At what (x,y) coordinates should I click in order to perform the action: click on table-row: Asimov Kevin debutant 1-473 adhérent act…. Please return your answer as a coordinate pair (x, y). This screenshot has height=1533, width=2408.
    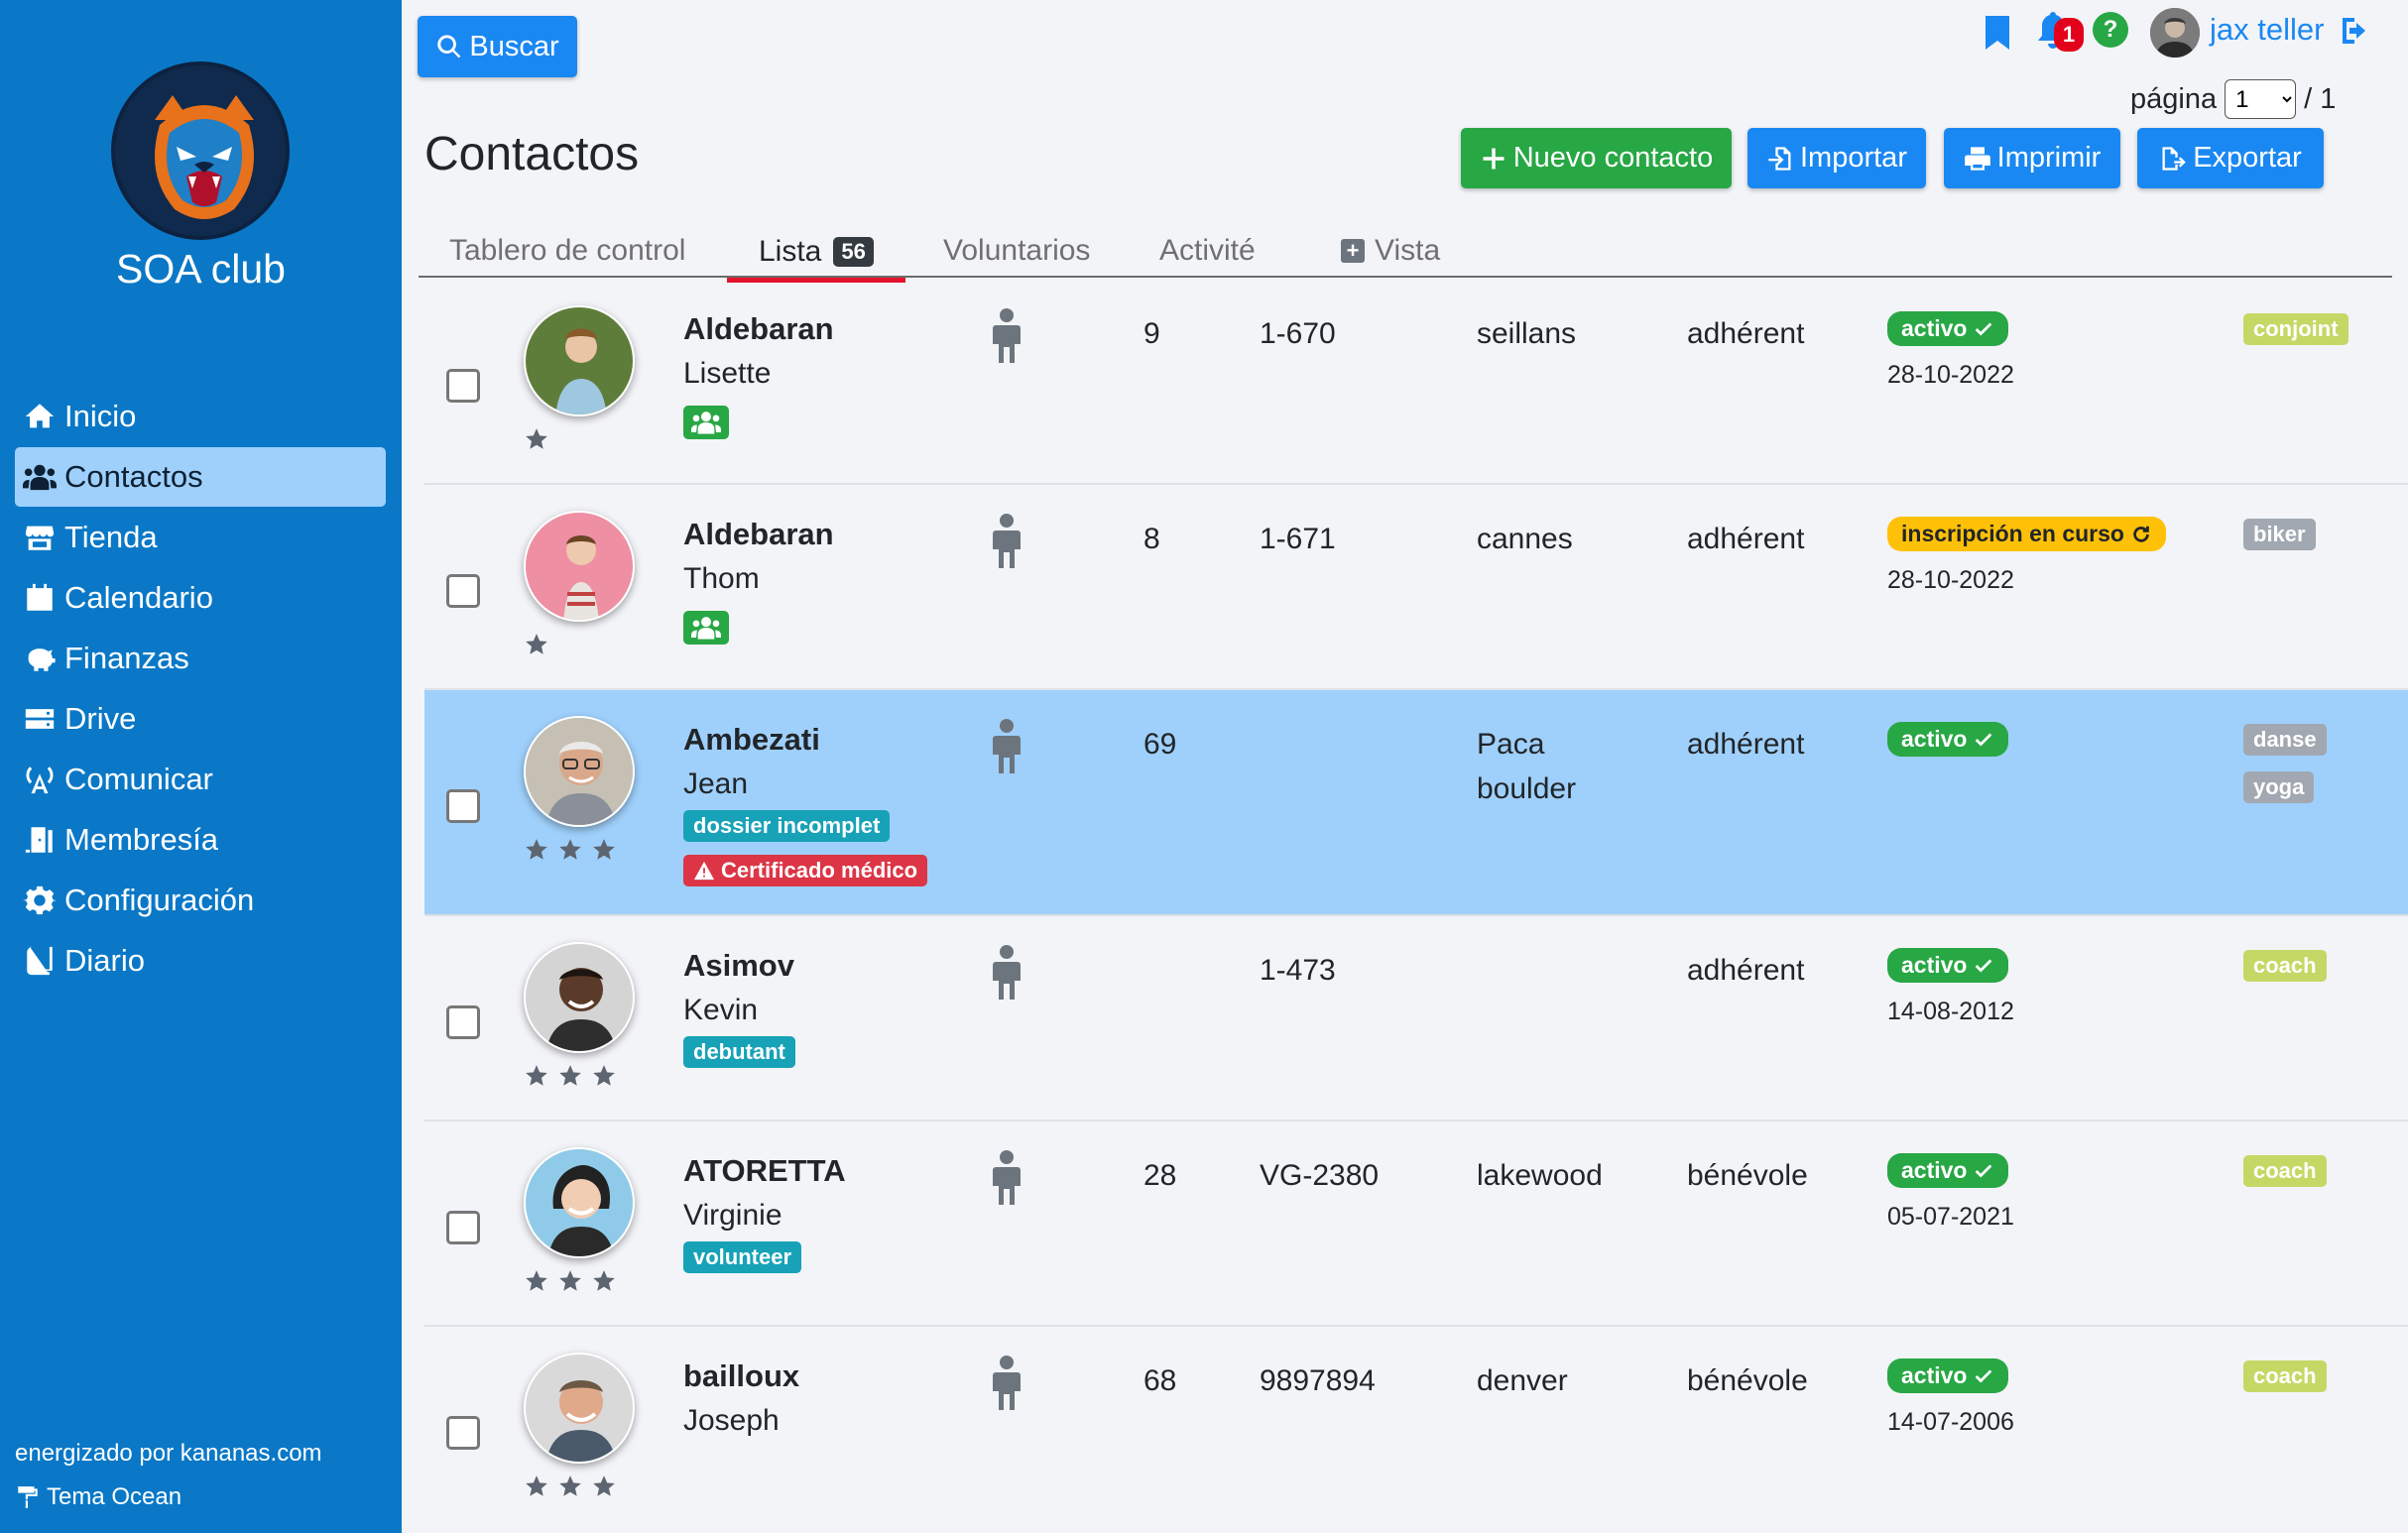
    Looking at the image, I should click on (1416, 1018).